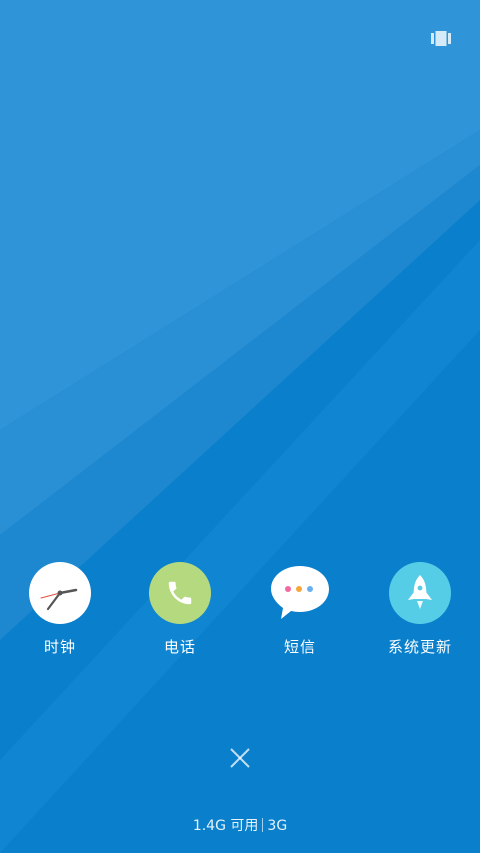  Describe the element at coordinates (59, 647) in the screenshot. I see `app-label: 时钟` at that location.